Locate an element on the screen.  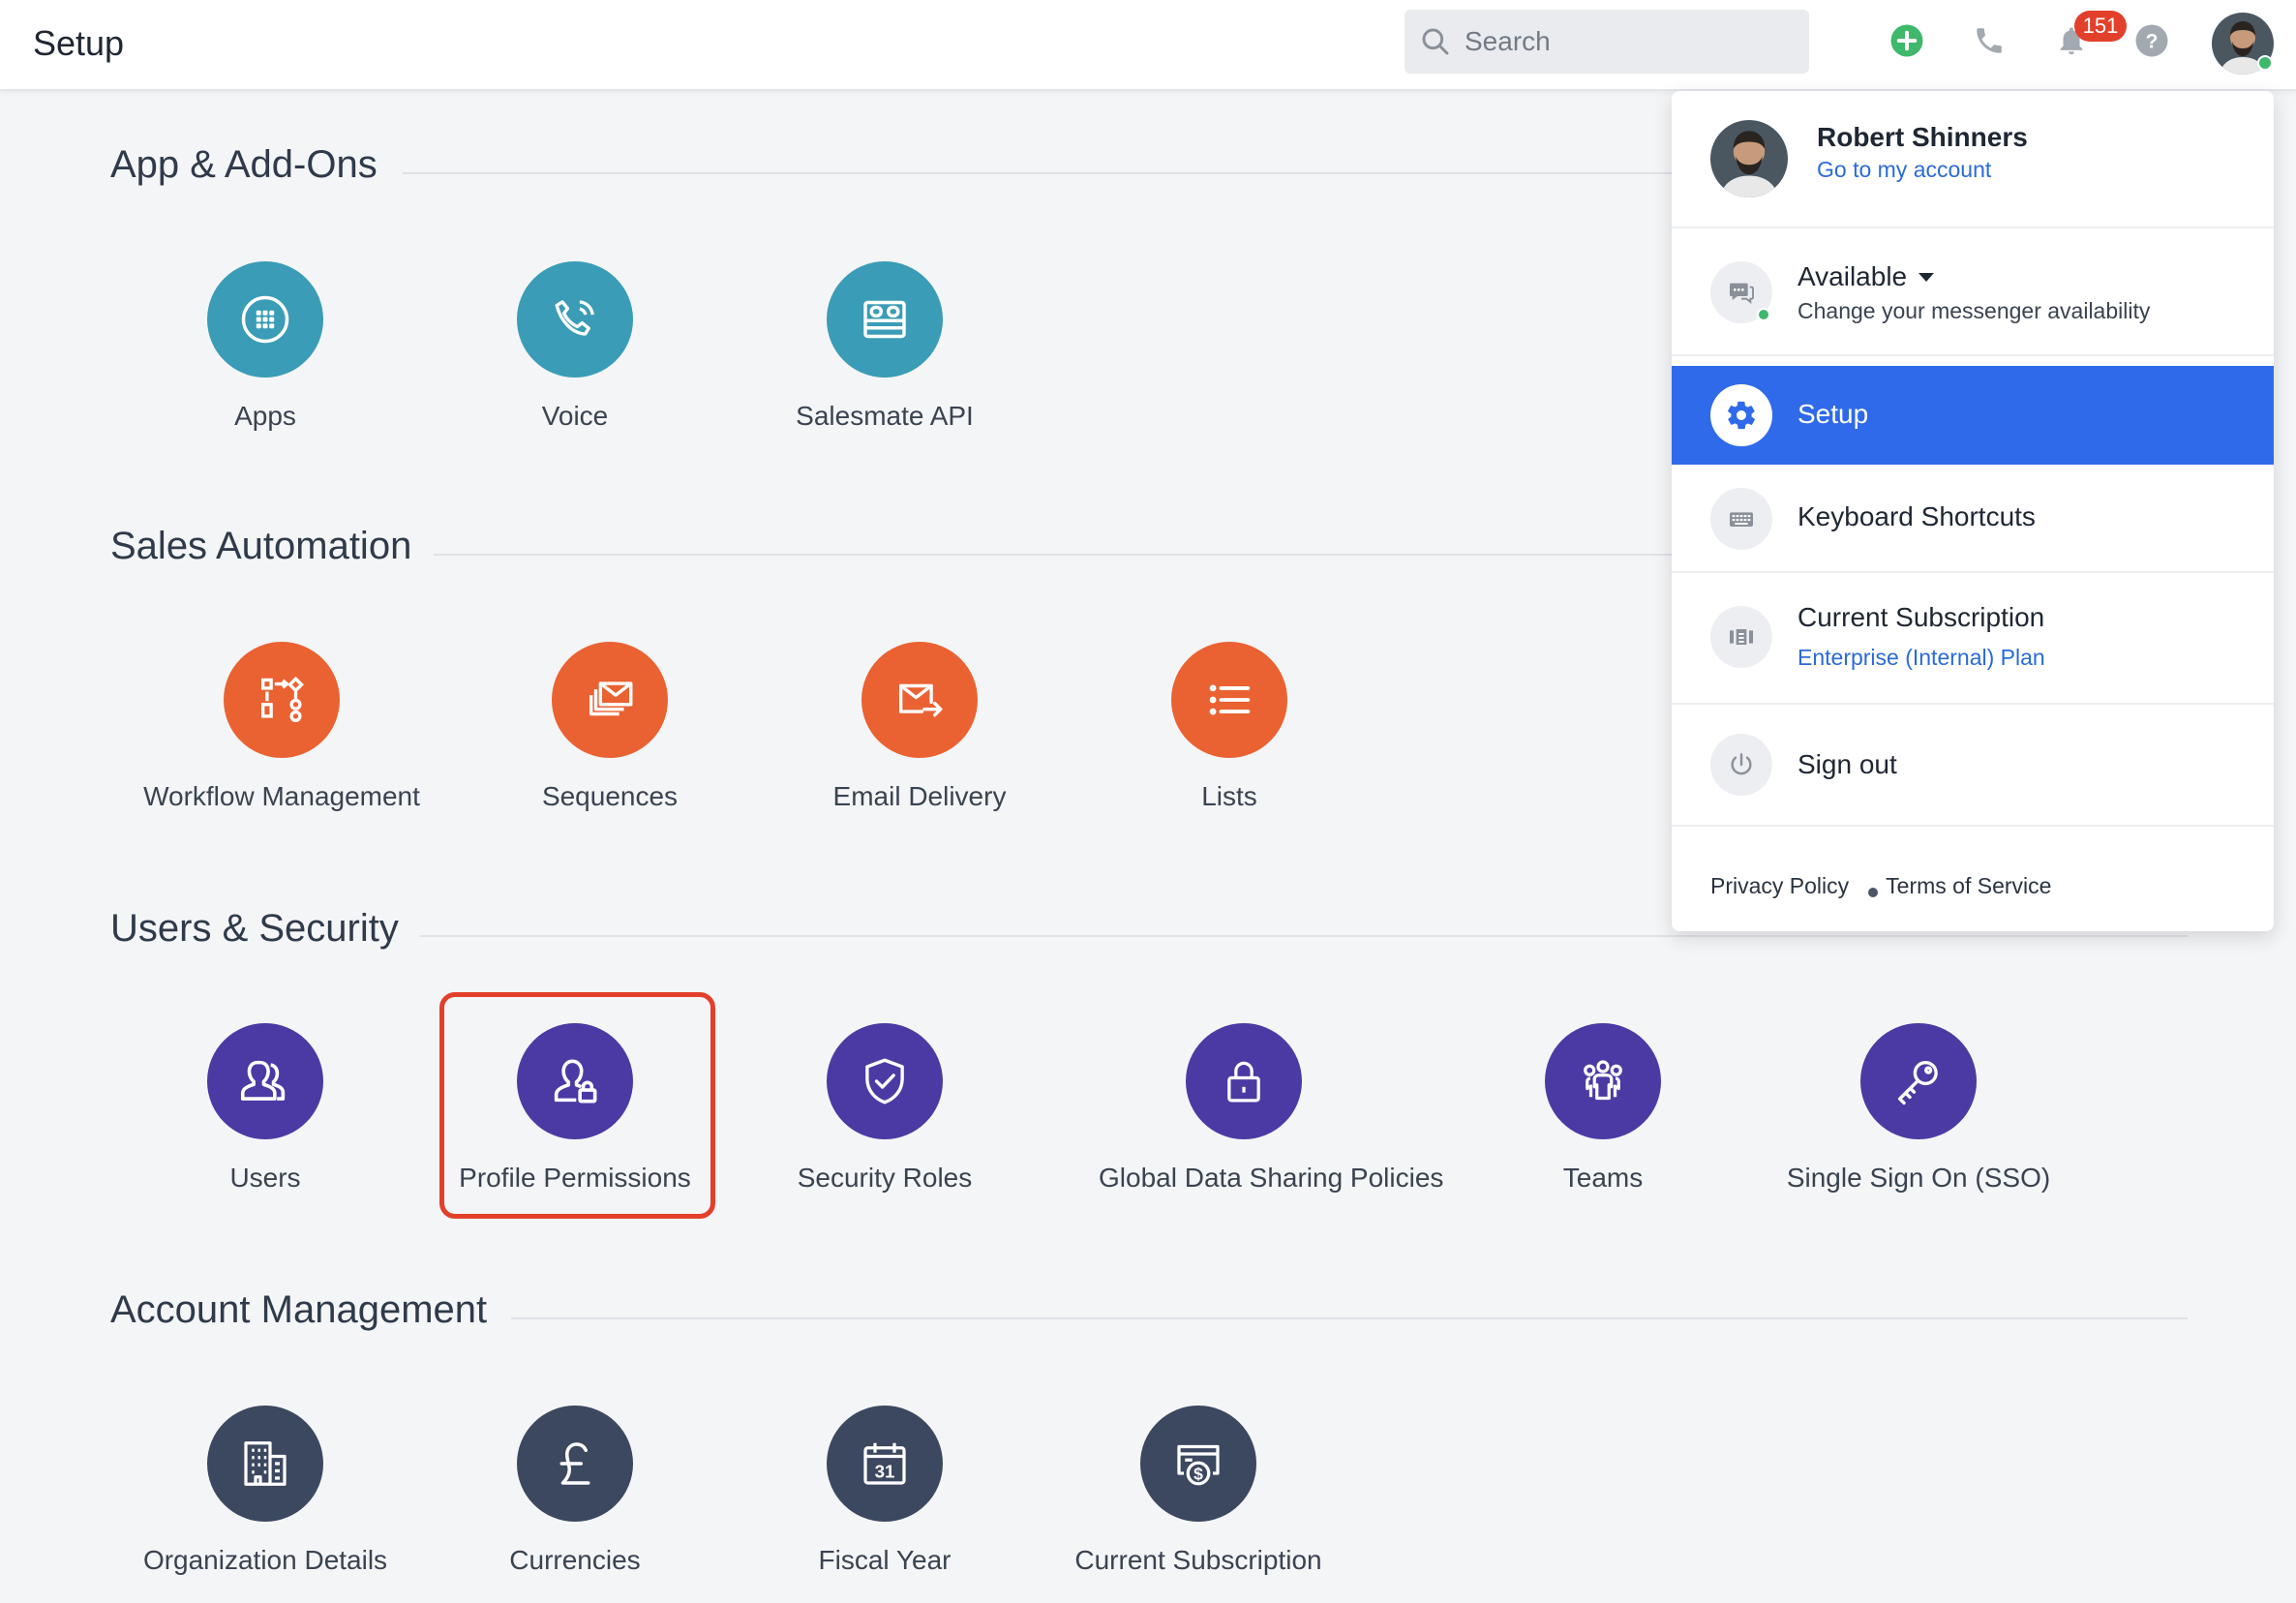
footer-links: Privacy Policy Terms of Service is located at coordinates (1880, 886).